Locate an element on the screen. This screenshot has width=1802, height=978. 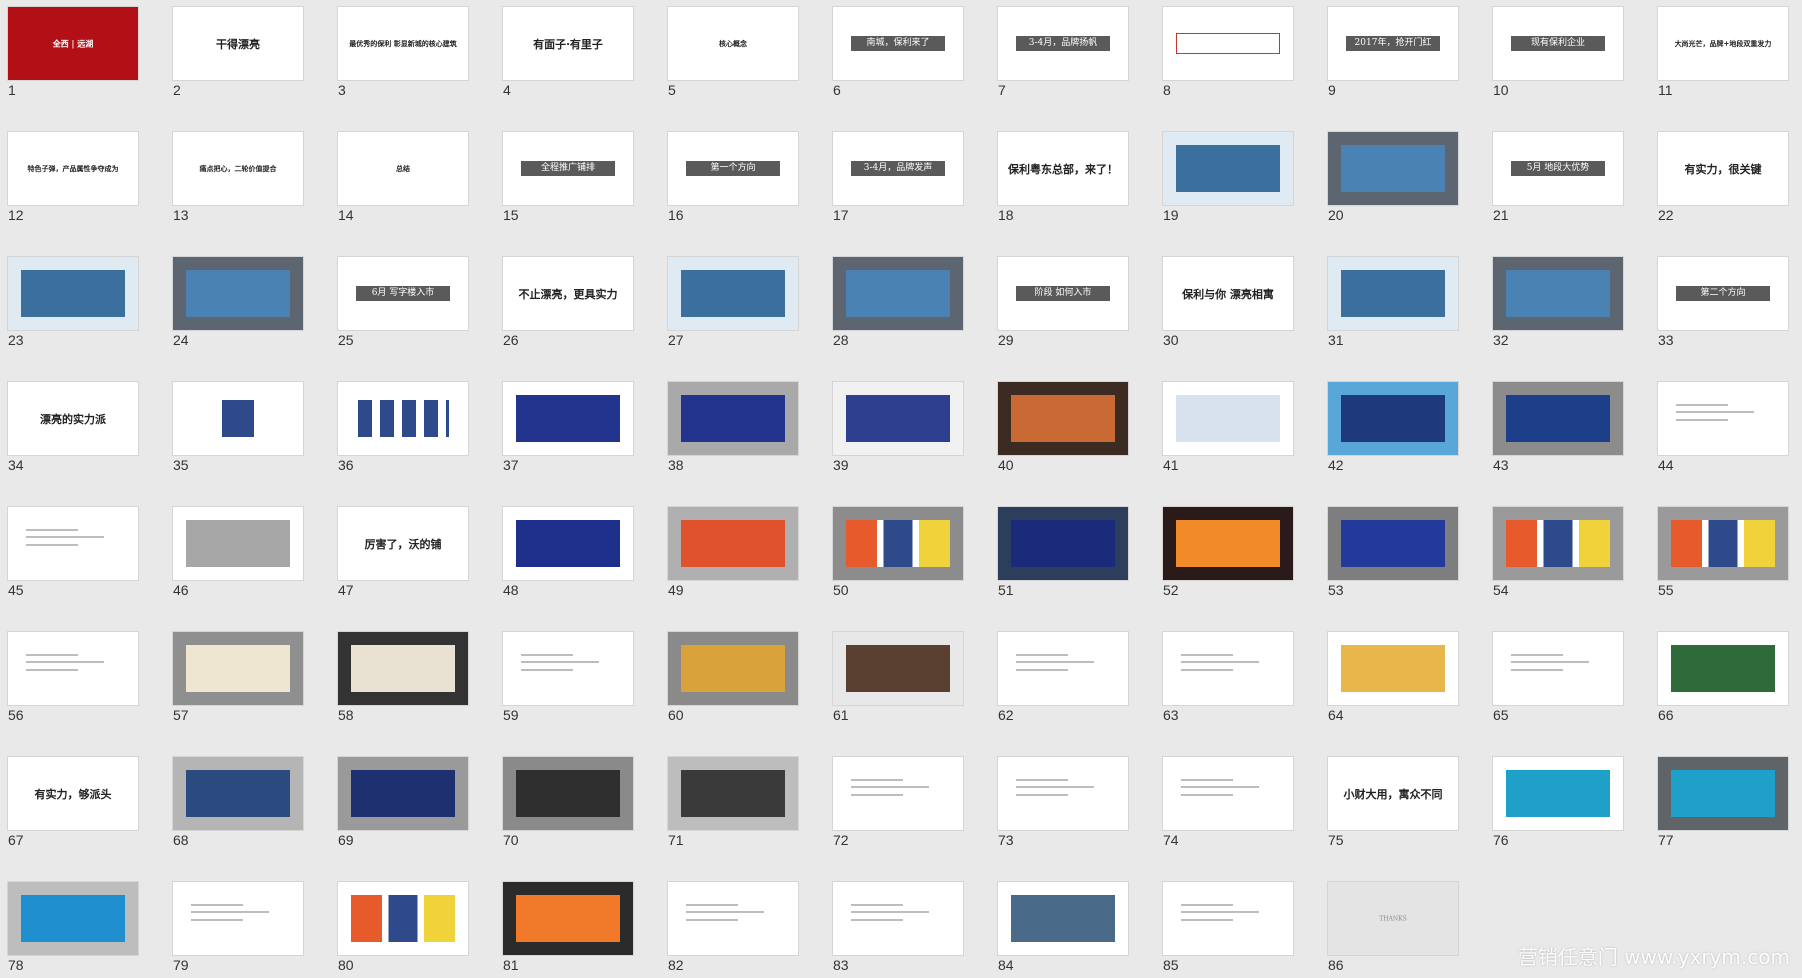
slide-thumbnail: 漂亮的实力派 is located at coordinates (73, 418).